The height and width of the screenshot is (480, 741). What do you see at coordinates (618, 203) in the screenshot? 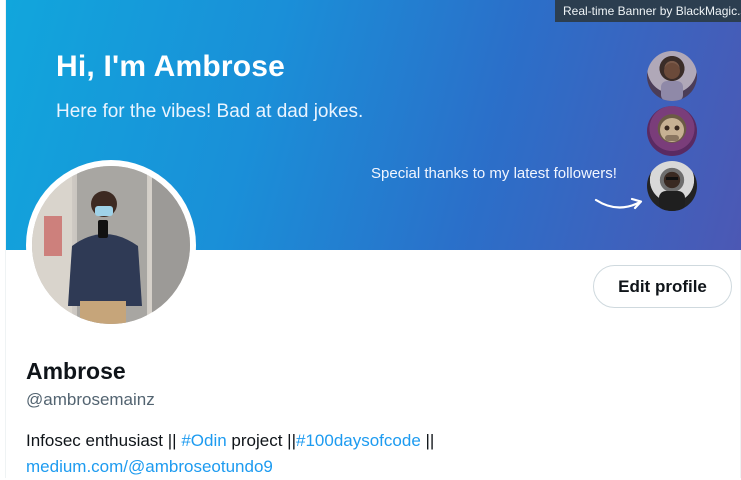
I see `curved-arrow-icon` at bounding box center [618, 203].